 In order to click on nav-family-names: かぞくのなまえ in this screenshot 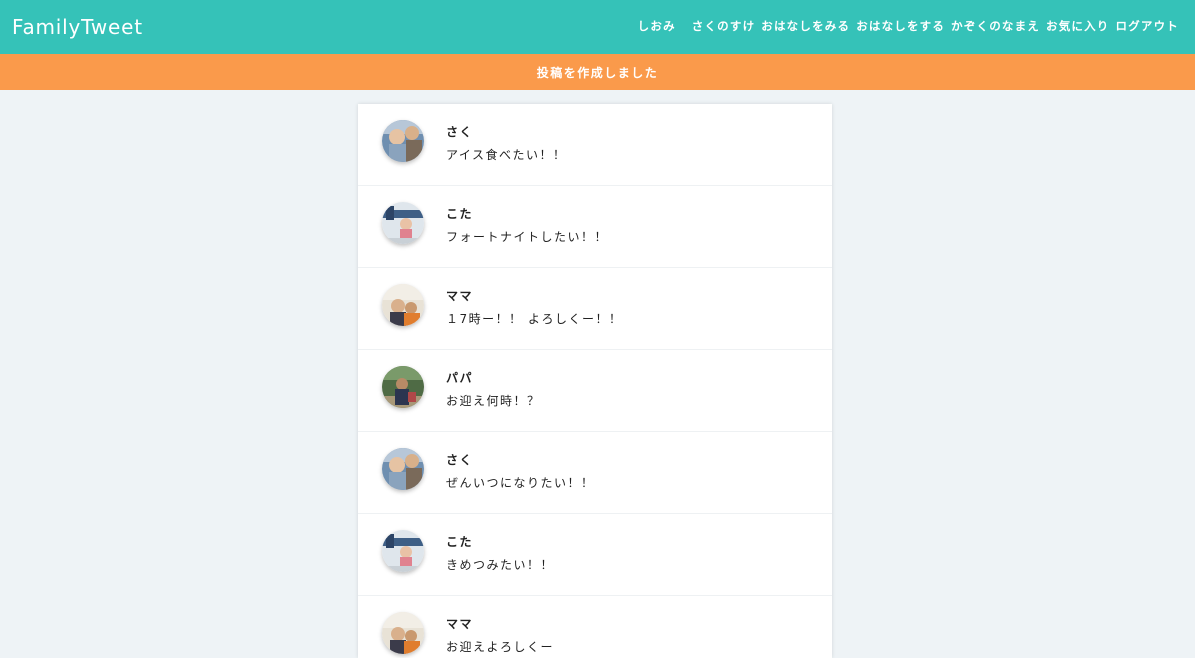, I will do `click(995, 26)`.